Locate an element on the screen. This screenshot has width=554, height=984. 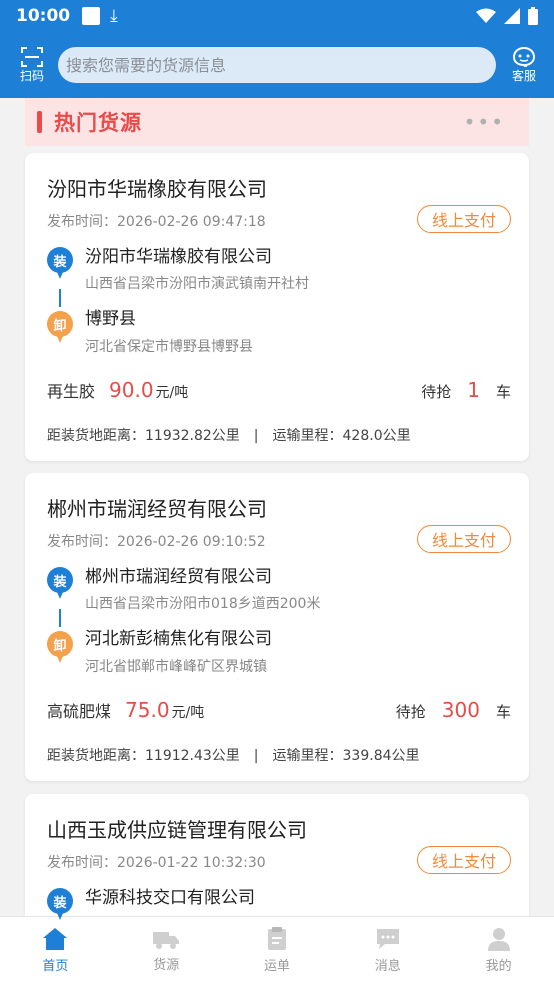
tab-cargo: 货源 is located at coordinates (166, 950).